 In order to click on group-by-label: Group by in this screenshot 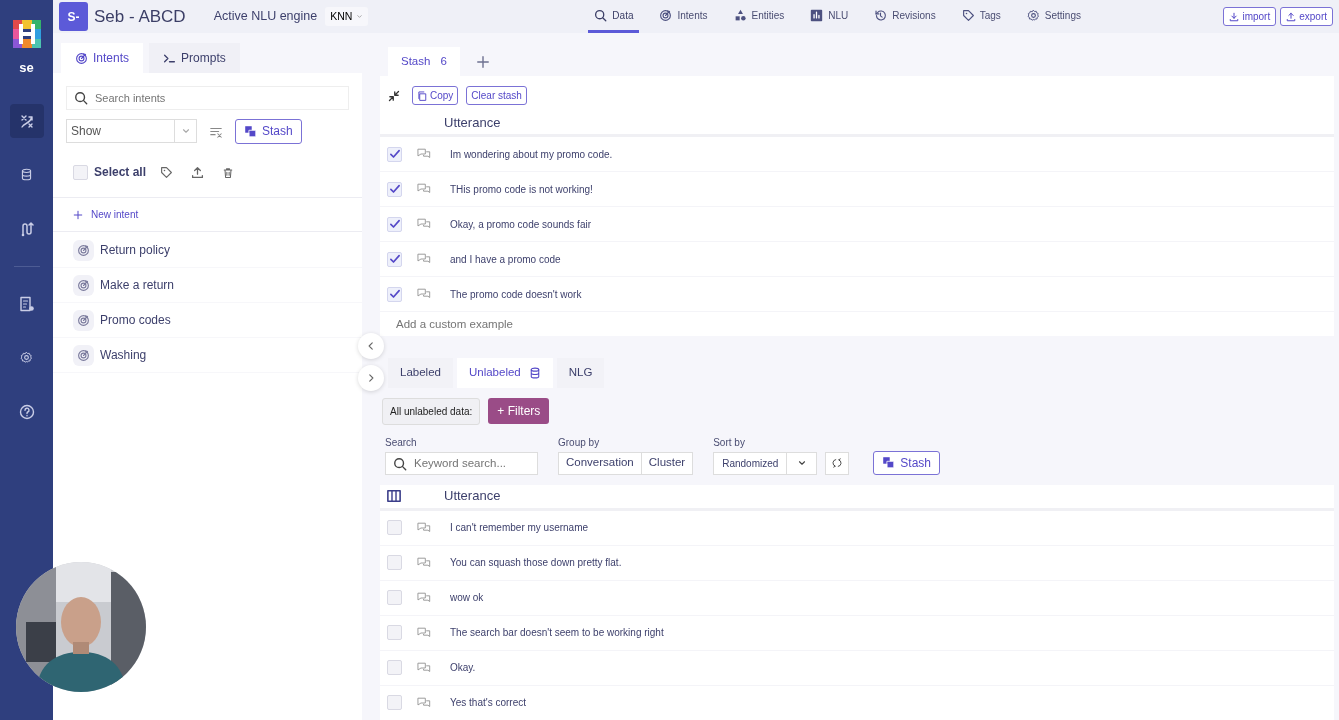, I will do `click(579, 442)`.